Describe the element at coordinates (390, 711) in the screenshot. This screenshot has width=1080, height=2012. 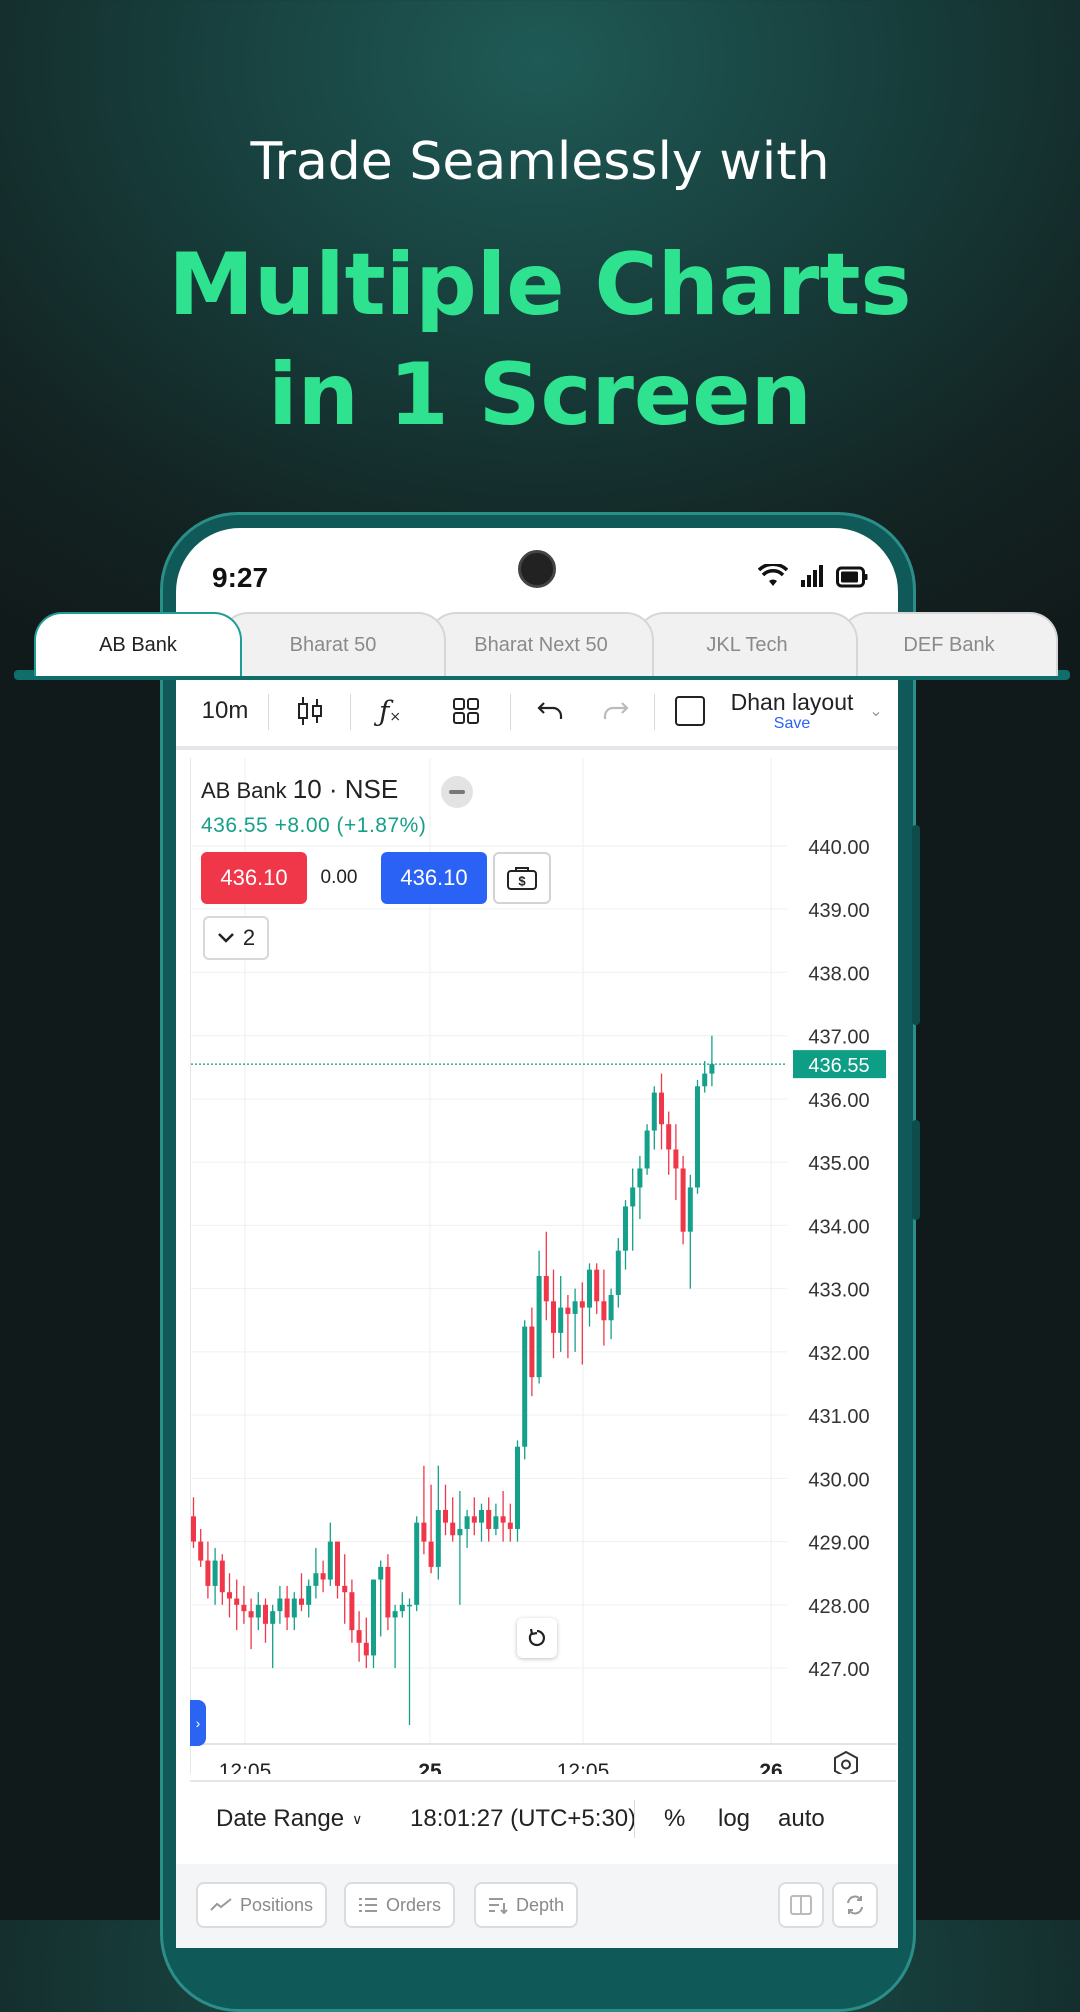
I see `indicators-button: ƒ×` at that location.